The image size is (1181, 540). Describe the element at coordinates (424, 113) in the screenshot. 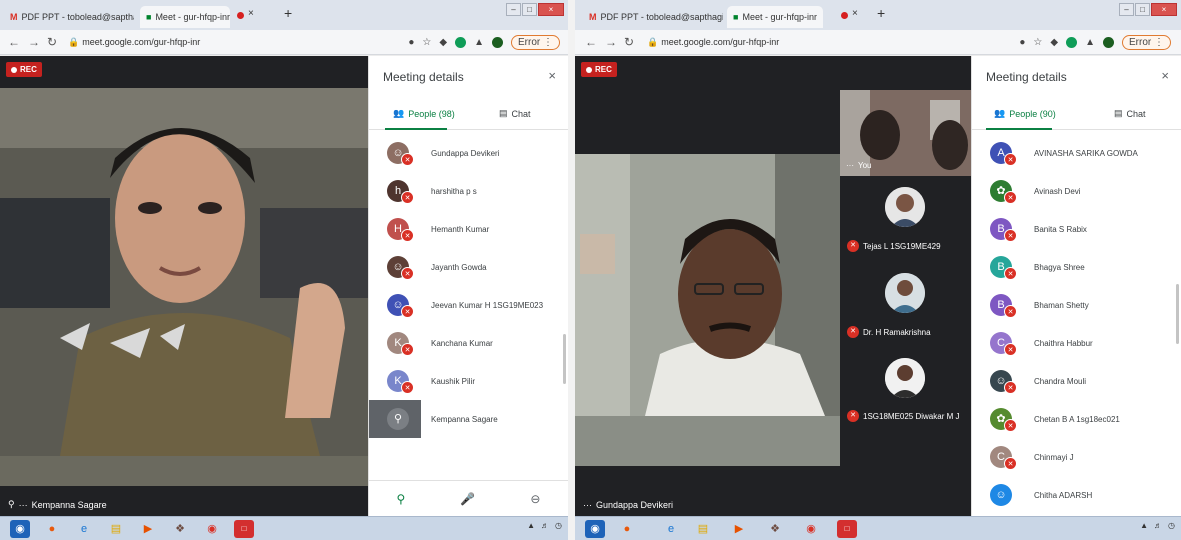

I see `tab-people: 👥 People (98)` at that location.